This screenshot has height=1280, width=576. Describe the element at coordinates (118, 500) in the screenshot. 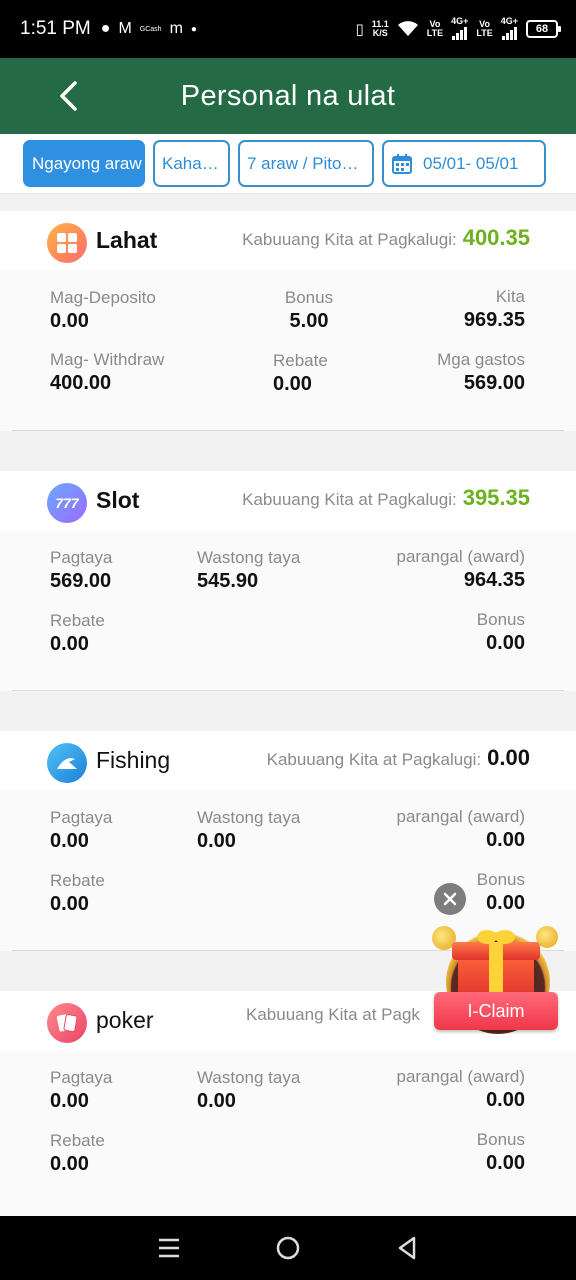

I see `category-name: Slot` at that location.